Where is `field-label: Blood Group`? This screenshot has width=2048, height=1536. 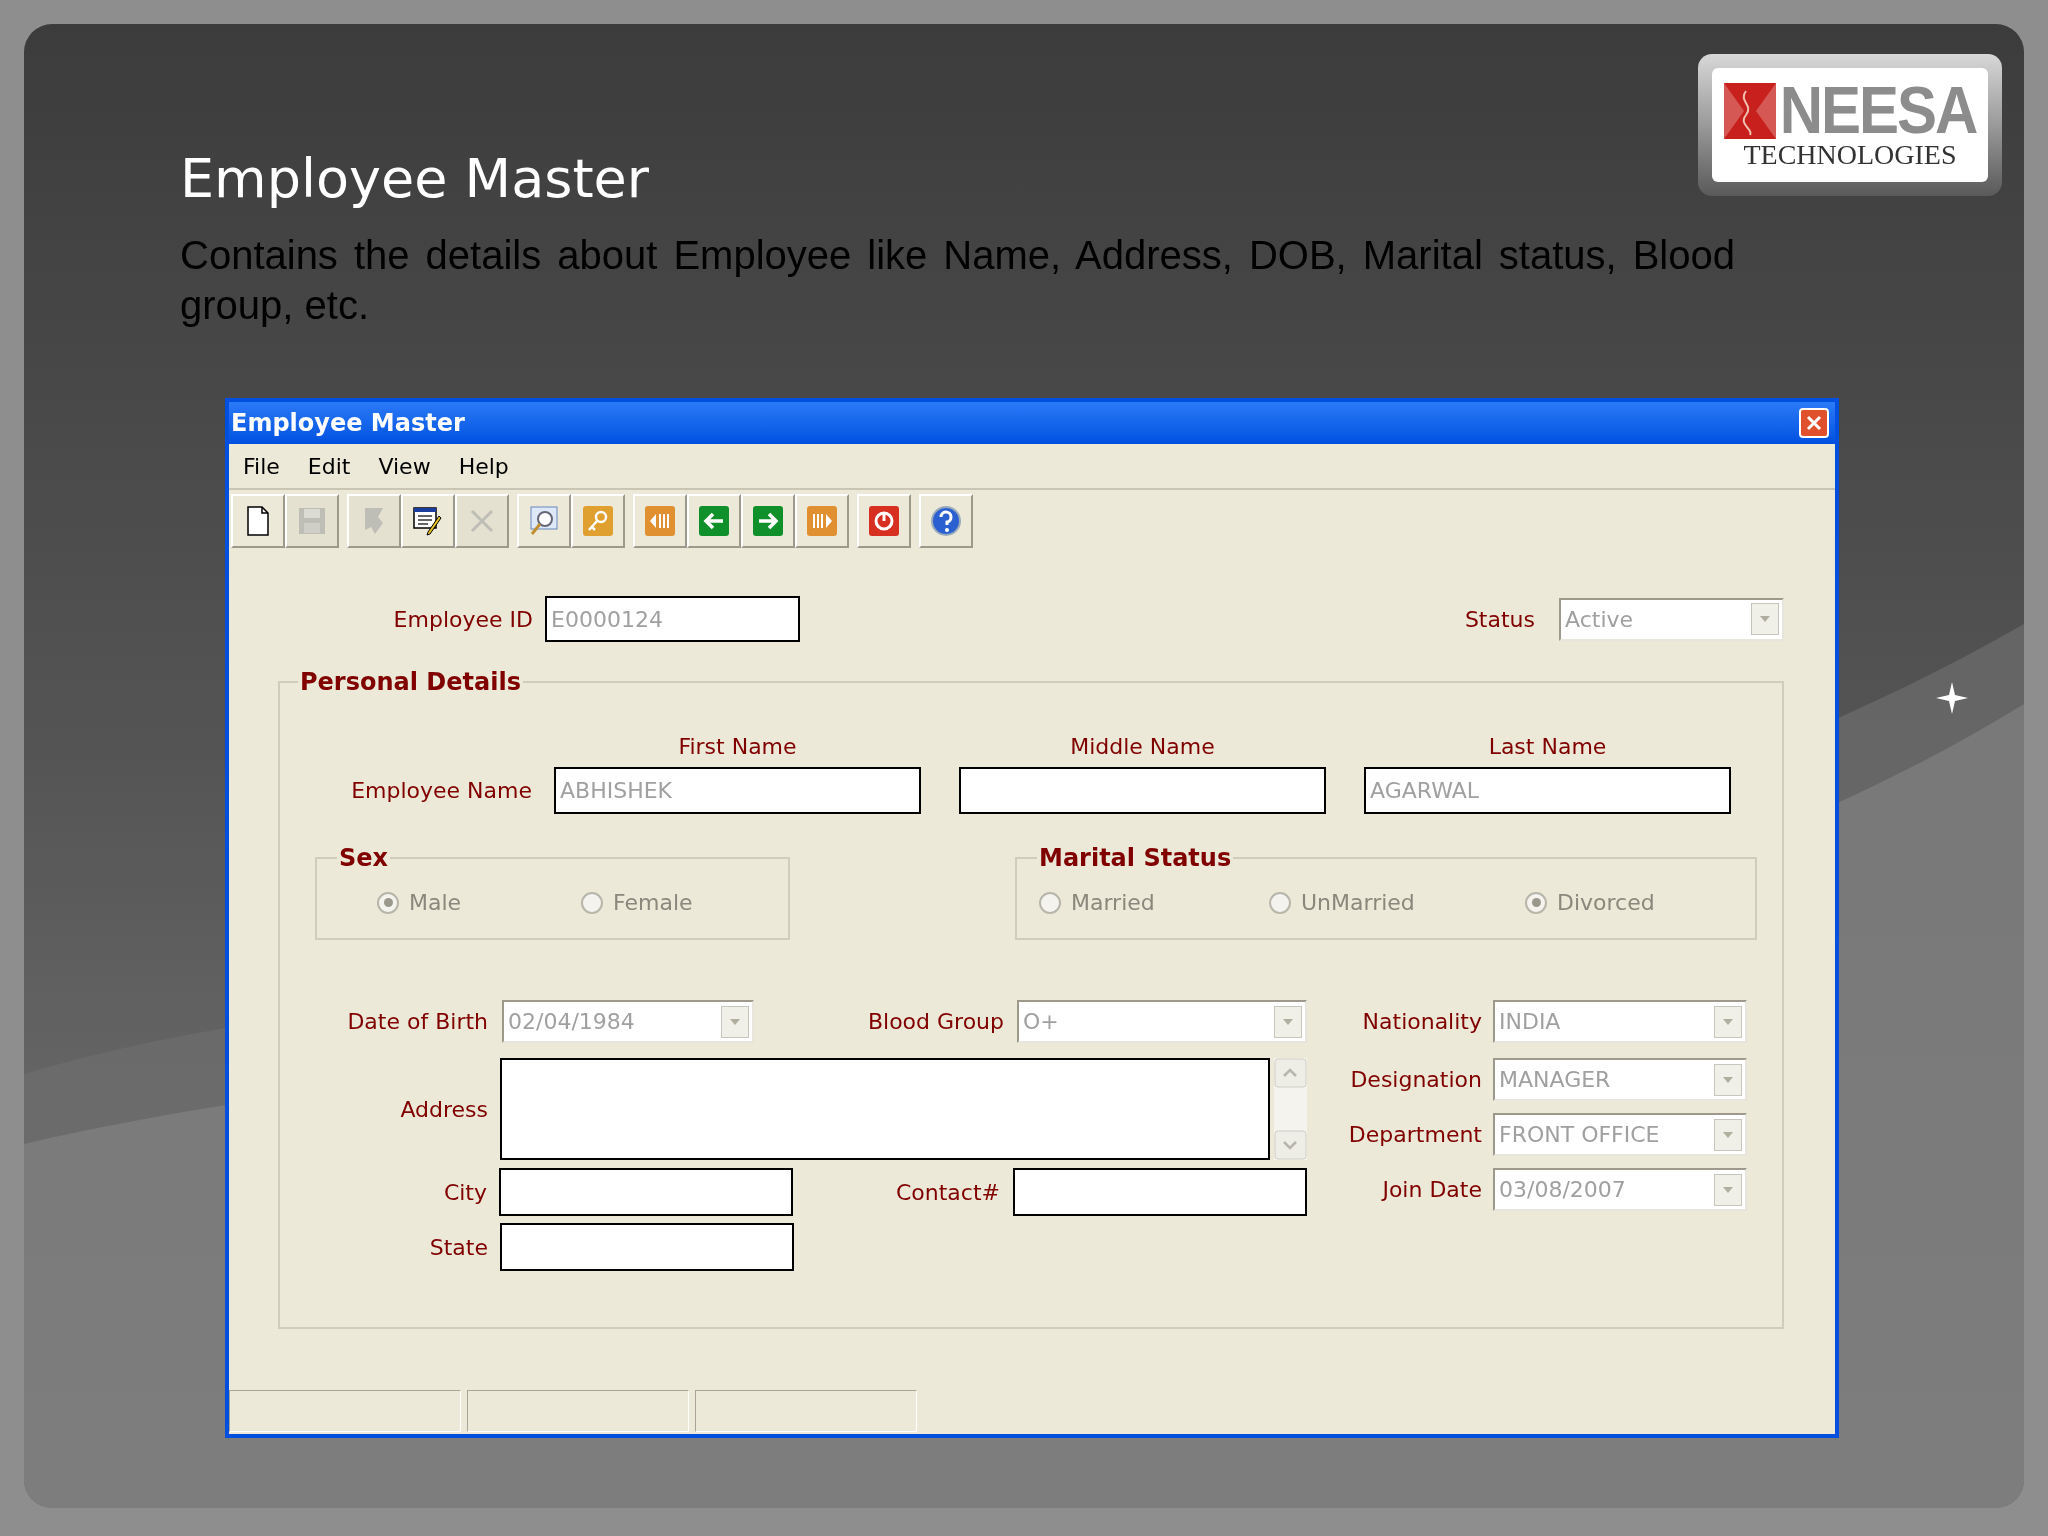 field-label: Blood Group is located at coordinates (935, 1022).